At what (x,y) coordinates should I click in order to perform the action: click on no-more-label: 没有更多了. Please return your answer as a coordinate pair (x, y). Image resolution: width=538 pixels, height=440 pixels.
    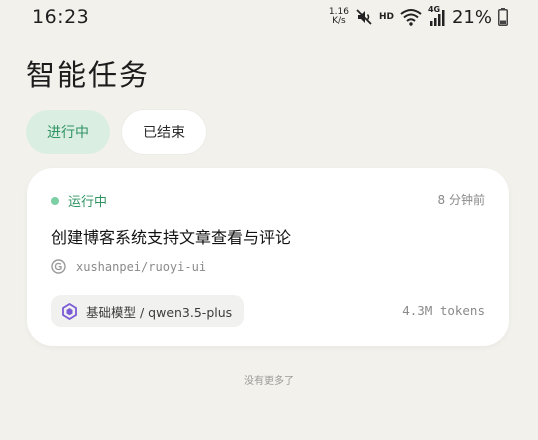
    Looking at the image, I should click on (269, 381).